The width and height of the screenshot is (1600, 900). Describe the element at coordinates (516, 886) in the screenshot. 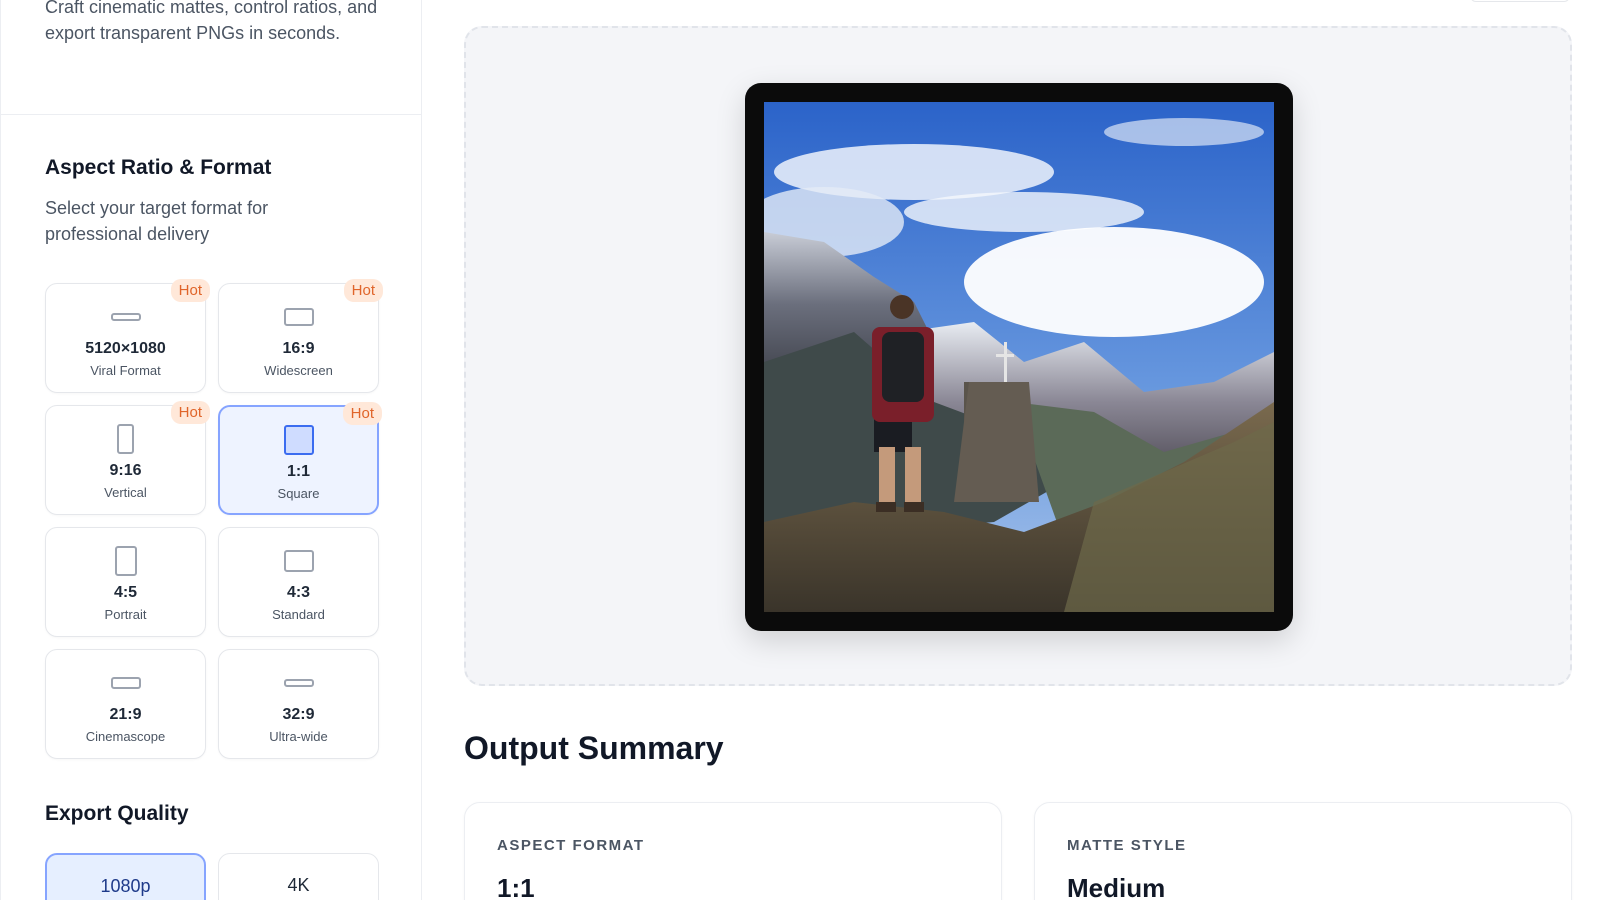

I see `summary-value: 1:1` at that location.